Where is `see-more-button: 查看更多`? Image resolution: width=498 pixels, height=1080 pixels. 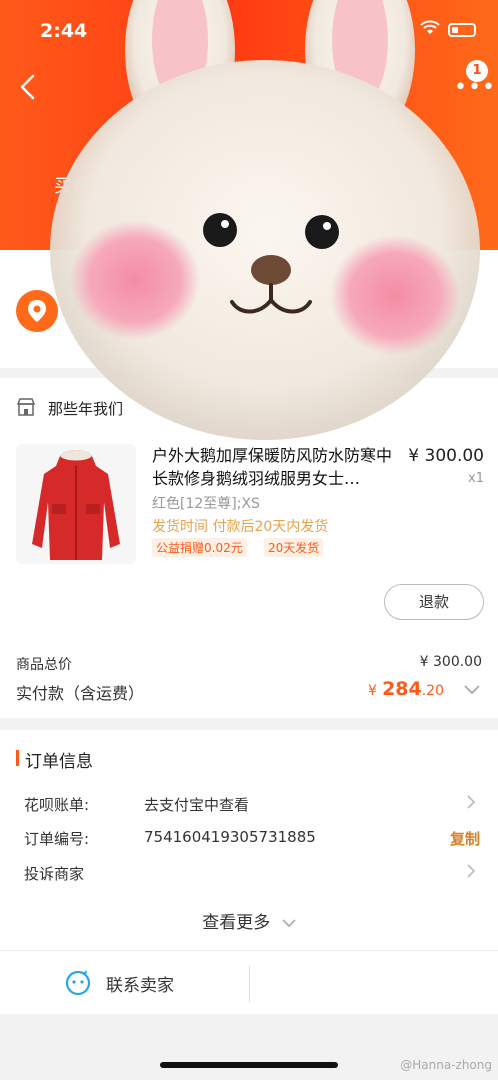 see-more-button: 查看更多 is located at coordinates (249, 920).